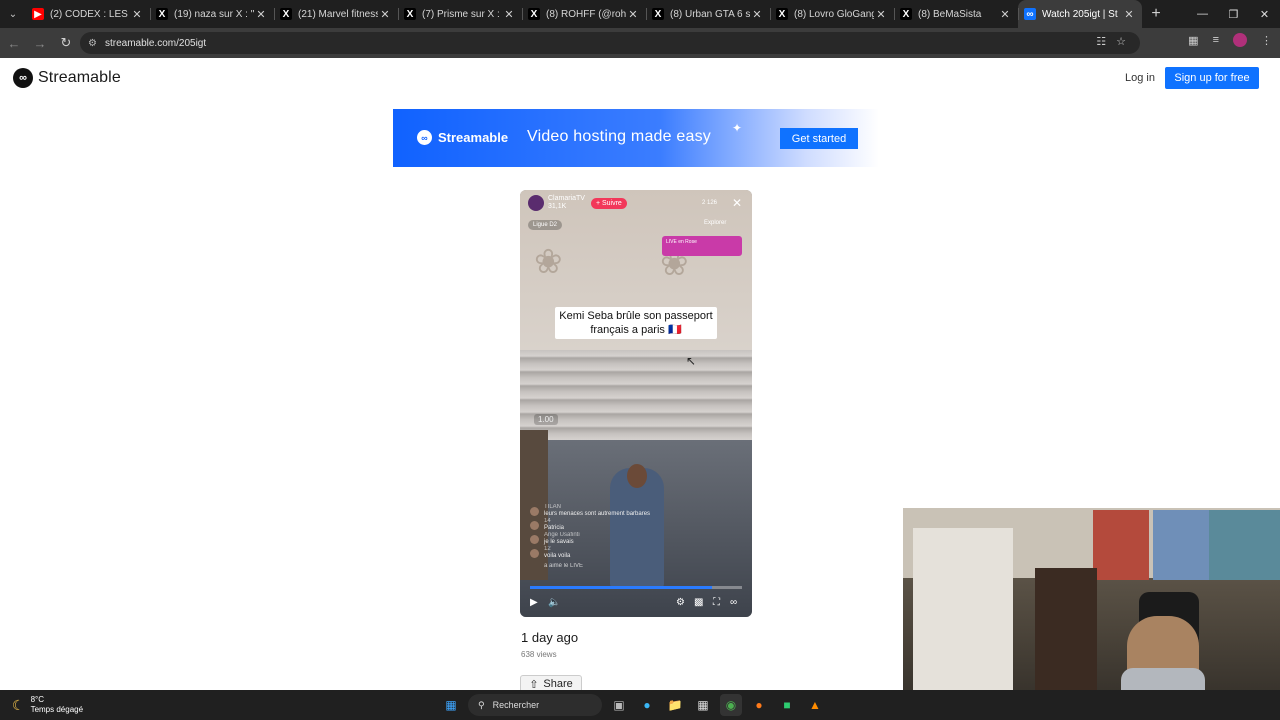 This screenshot has width=1280, height=720. What do you see at coordinates (516, 705) in the screenshot?
I see `taskbar-search-label: Rechercher` at bounding box center [516, 705].